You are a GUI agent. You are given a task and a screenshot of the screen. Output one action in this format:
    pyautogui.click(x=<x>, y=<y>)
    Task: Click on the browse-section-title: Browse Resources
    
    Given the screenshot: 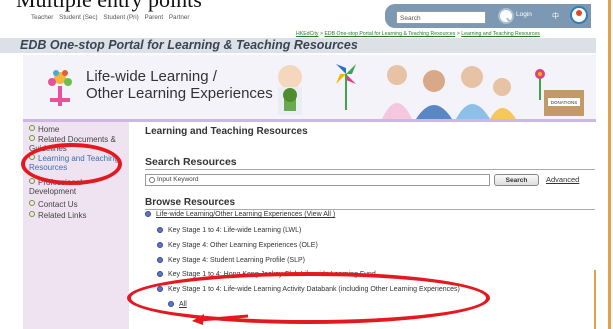 What is the action you would take?
    pyautogui.click(x=190, y=202)
    